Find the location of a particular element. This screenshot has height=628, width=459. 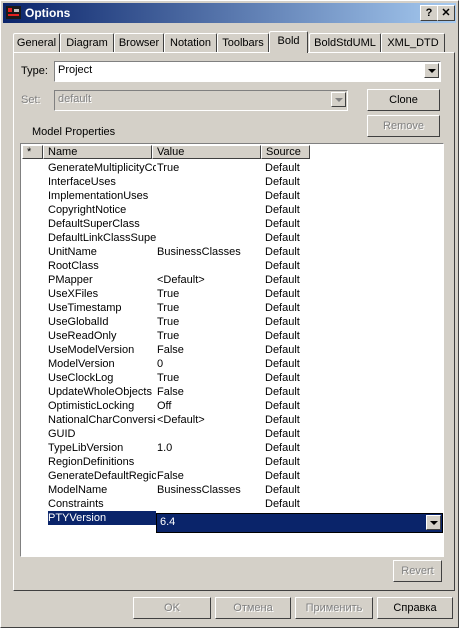

table-row: ModelName BusinessClasses Default is located at coordinates (167, 490).